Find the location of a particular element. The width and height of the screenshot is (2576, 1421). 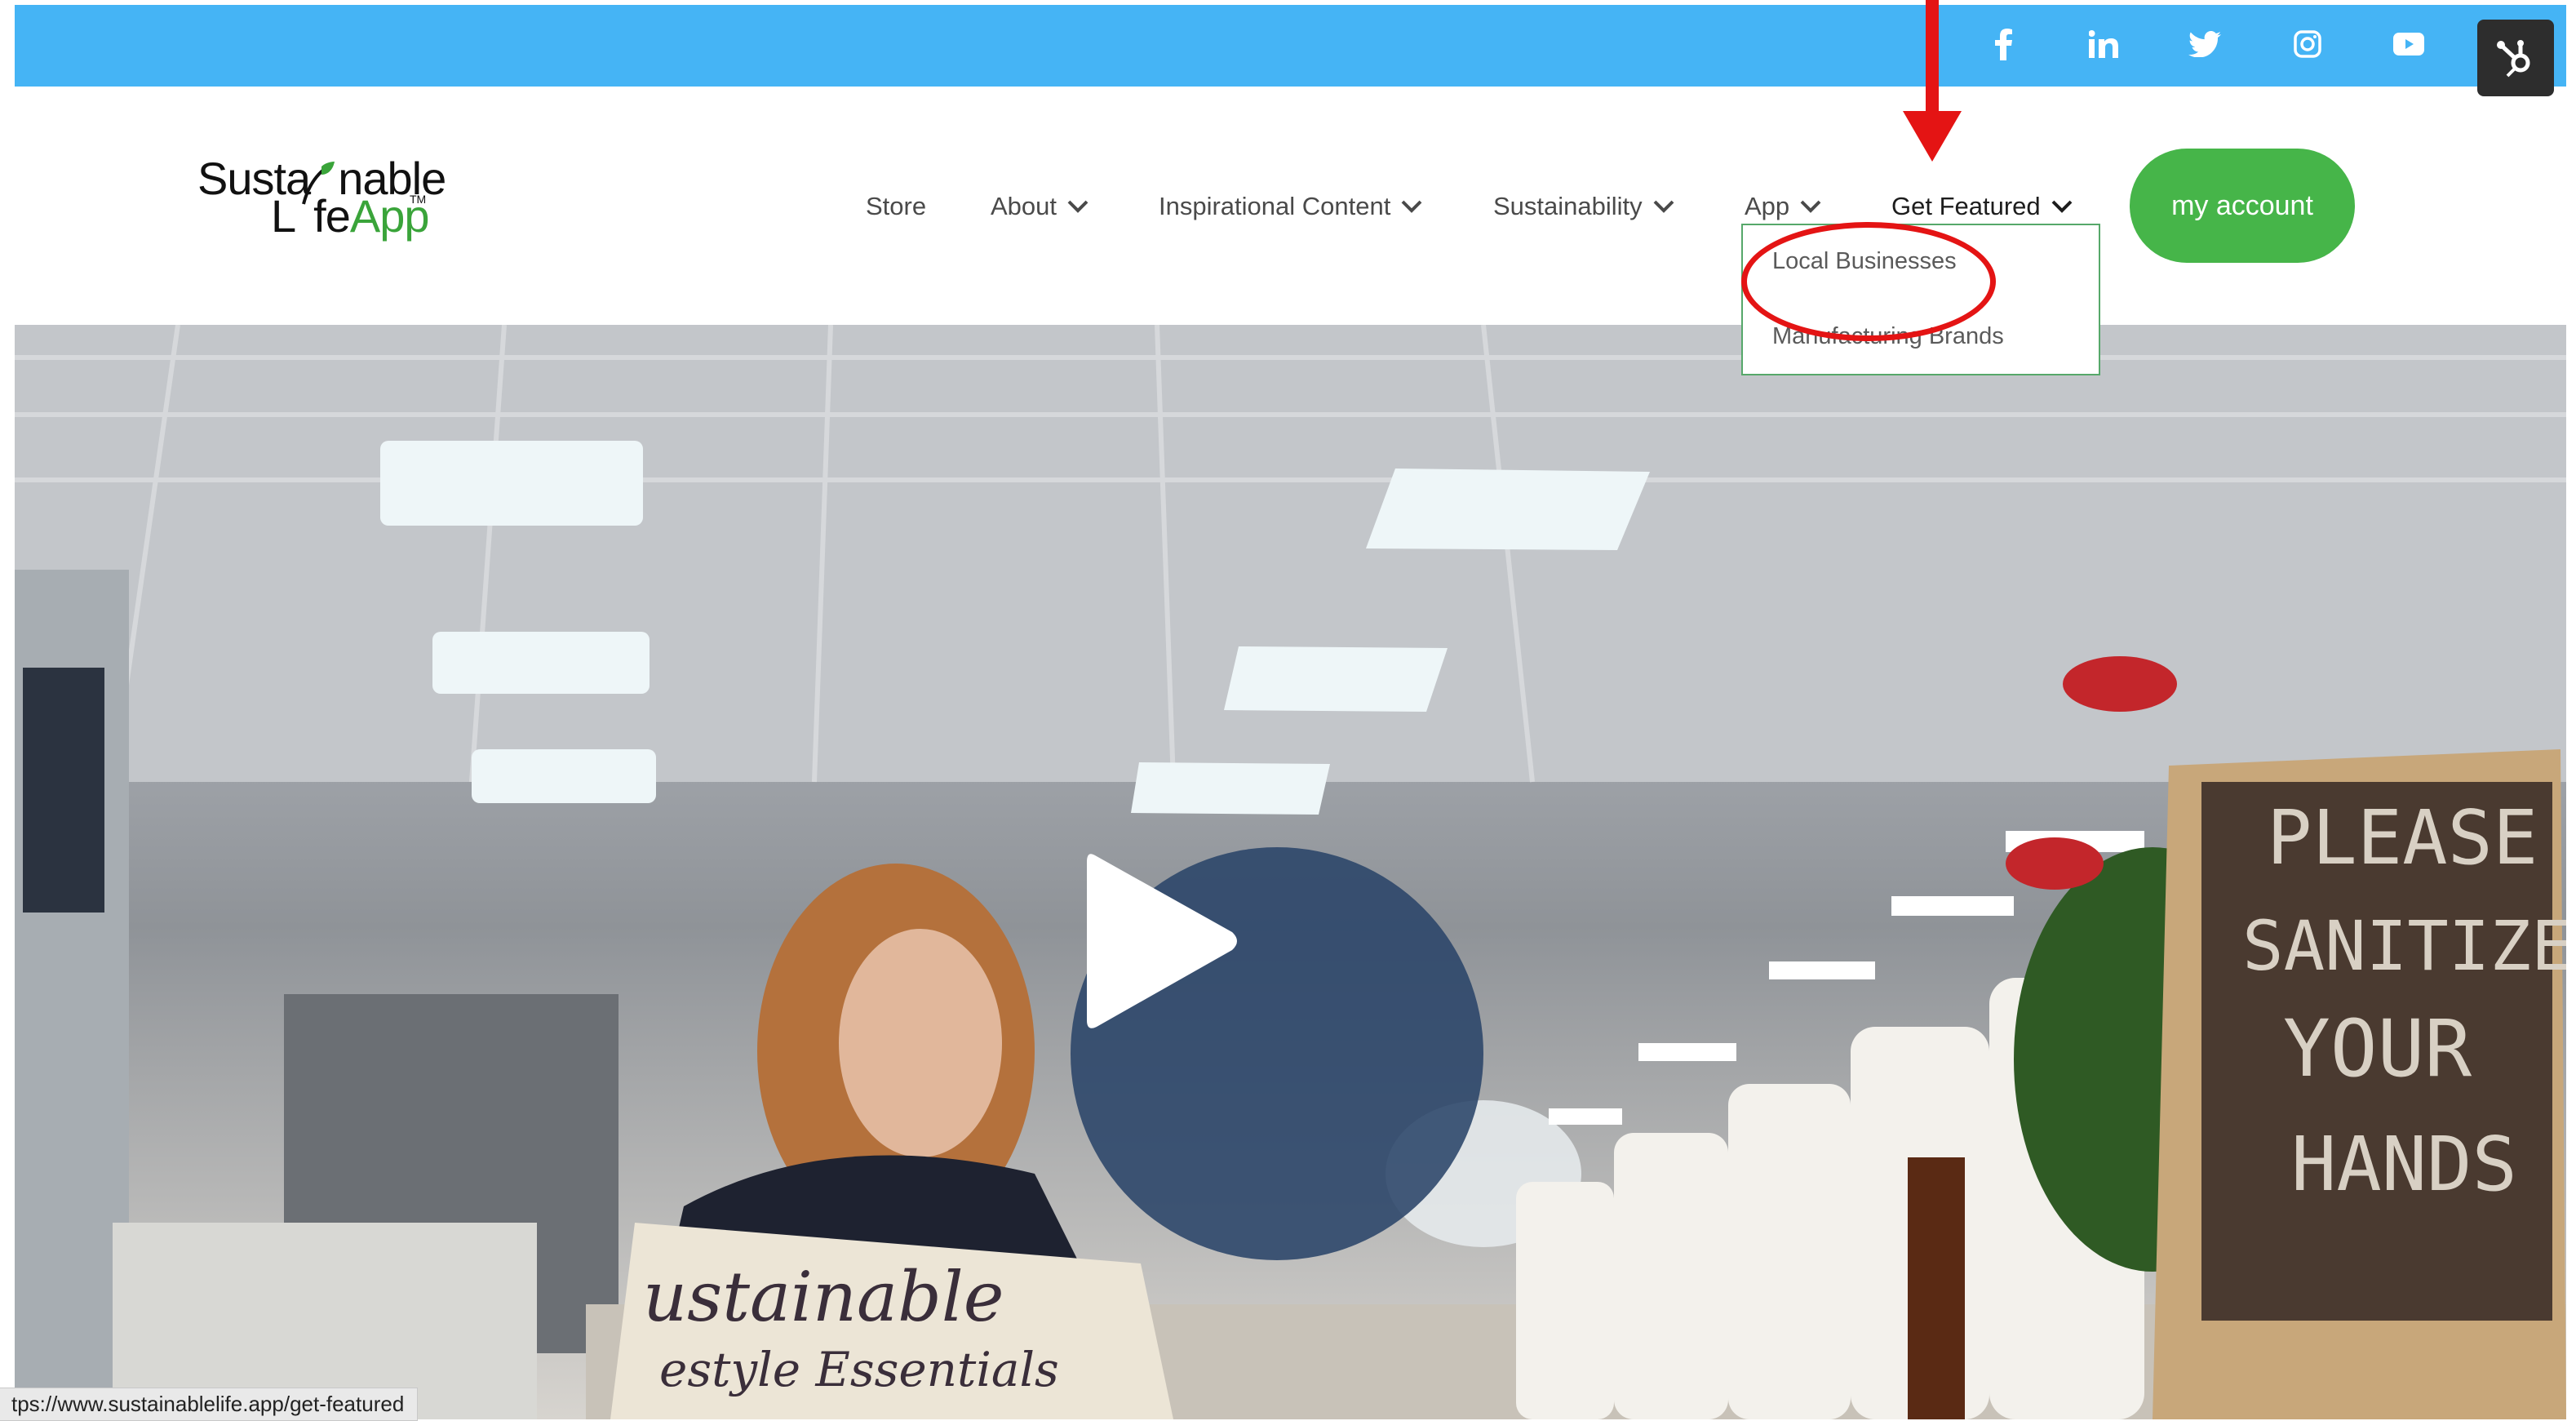

red-circle-annotation is located at coordinates (1868, 281).